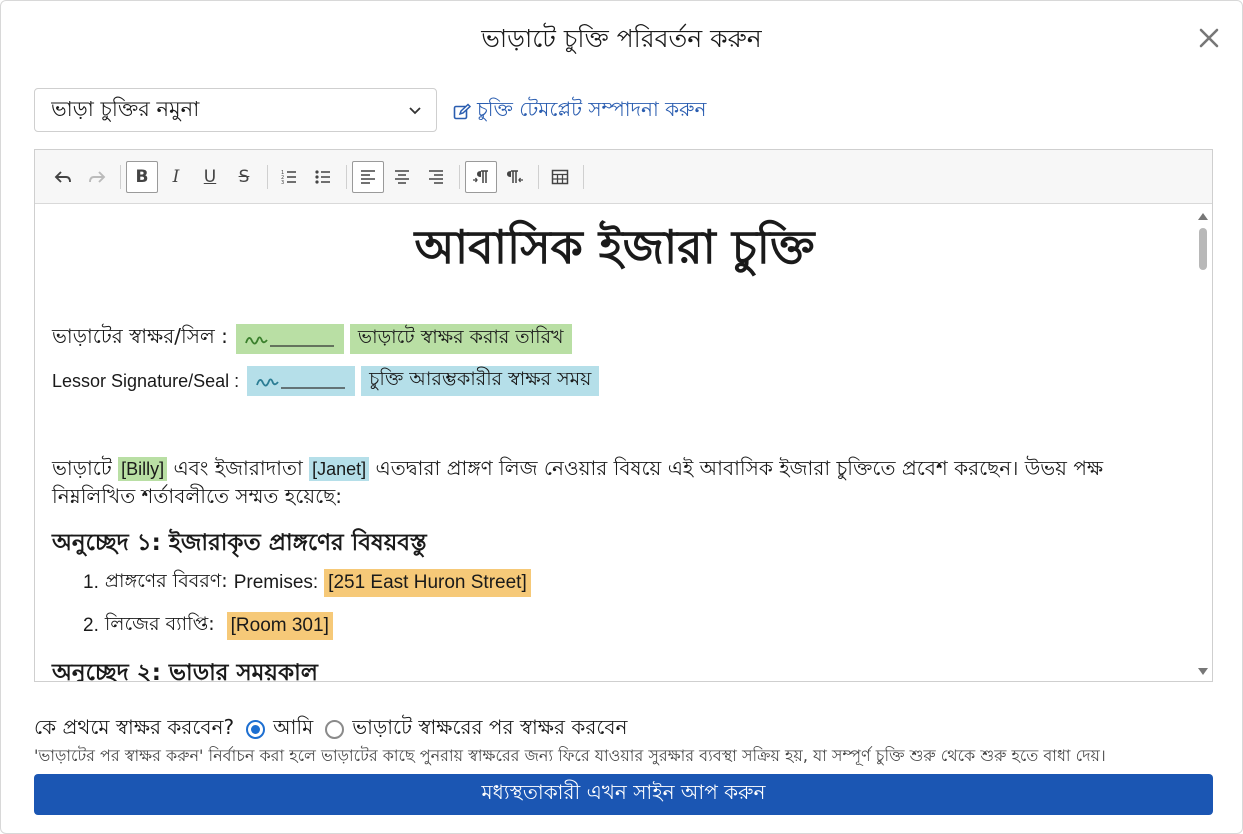 Image resolution: width=1243 pixels, height=834 pixels. Describe the element at coordinates (339, 469) in the screenshot. I see `lessor-name-tag: [Janet]` at that location.